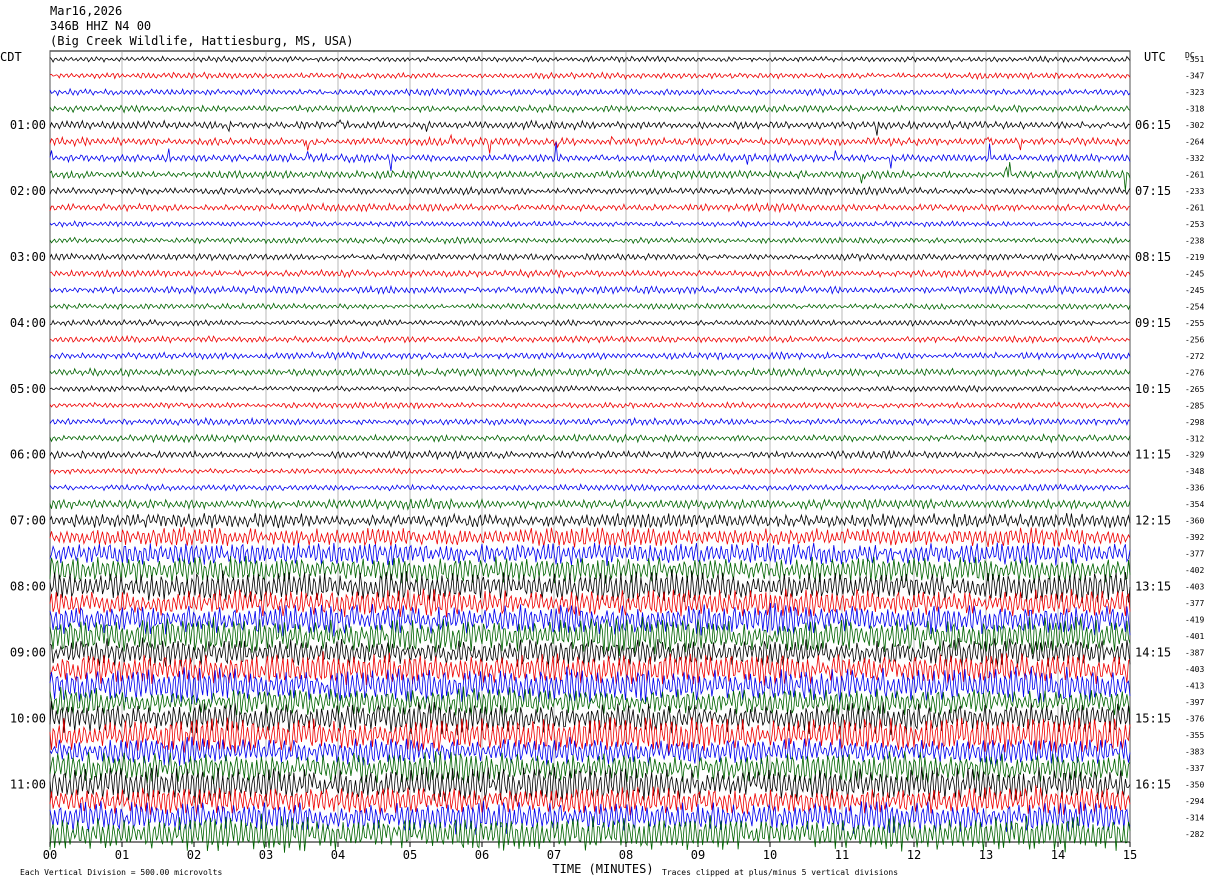 This screenshot has width=1210, height=886. What do you see at coordinates (914, 855) in the screenshot?
I see `x-tick-label: 12` at bounding box center [914, 855].